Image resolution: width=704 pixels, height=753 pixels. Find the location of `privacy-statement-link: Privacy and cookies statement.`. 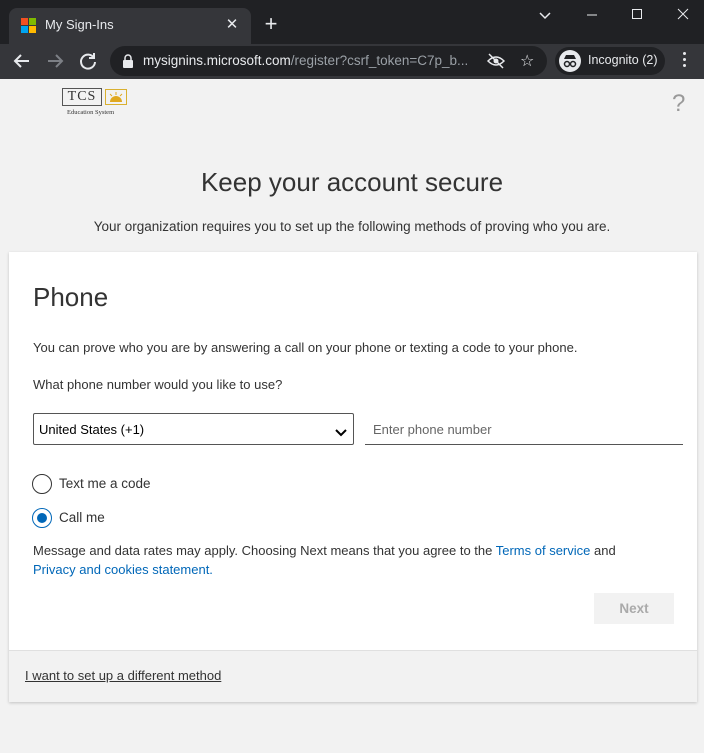

privacy-statement-link: Privacy and cookies statement. is located at coordinates (123, 569).